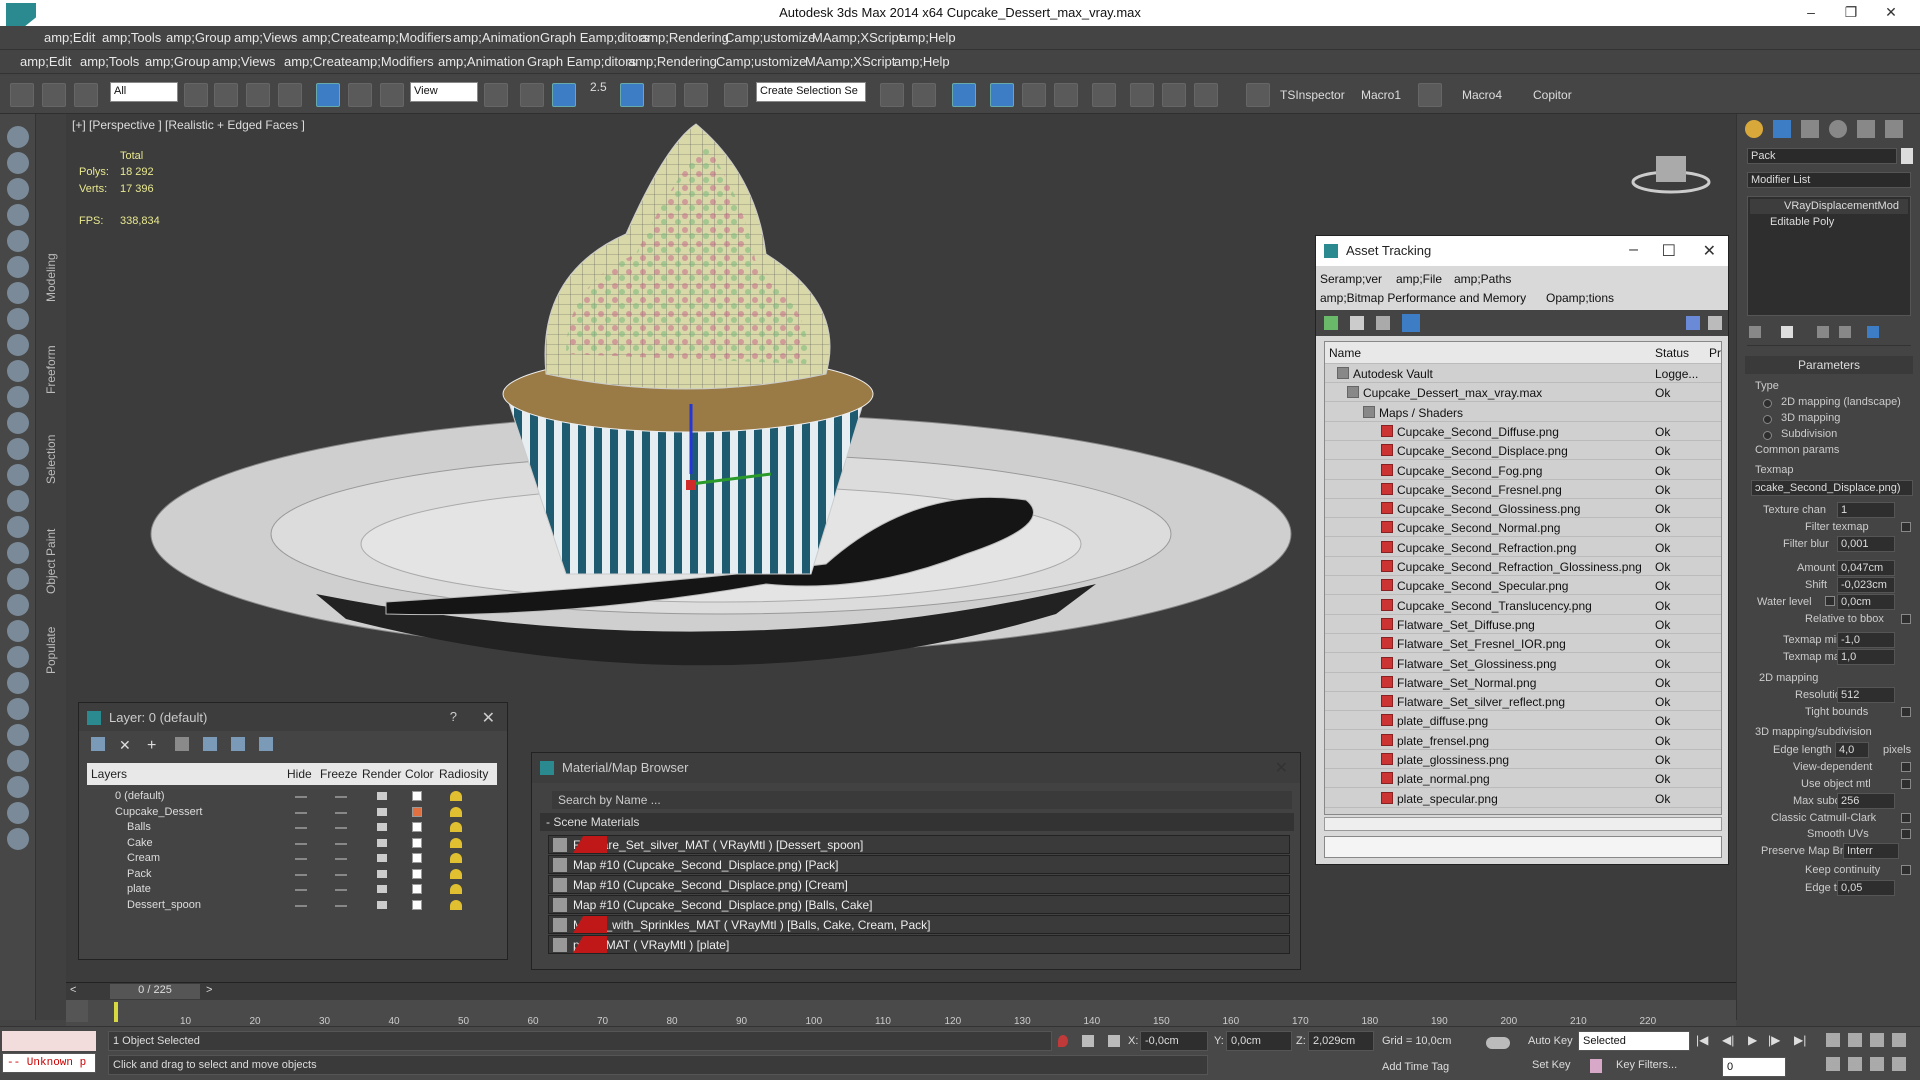  Describe the element at coordinates (463, 774) in the screenshot. I see `col-radiosity: Radiosity` at that location.